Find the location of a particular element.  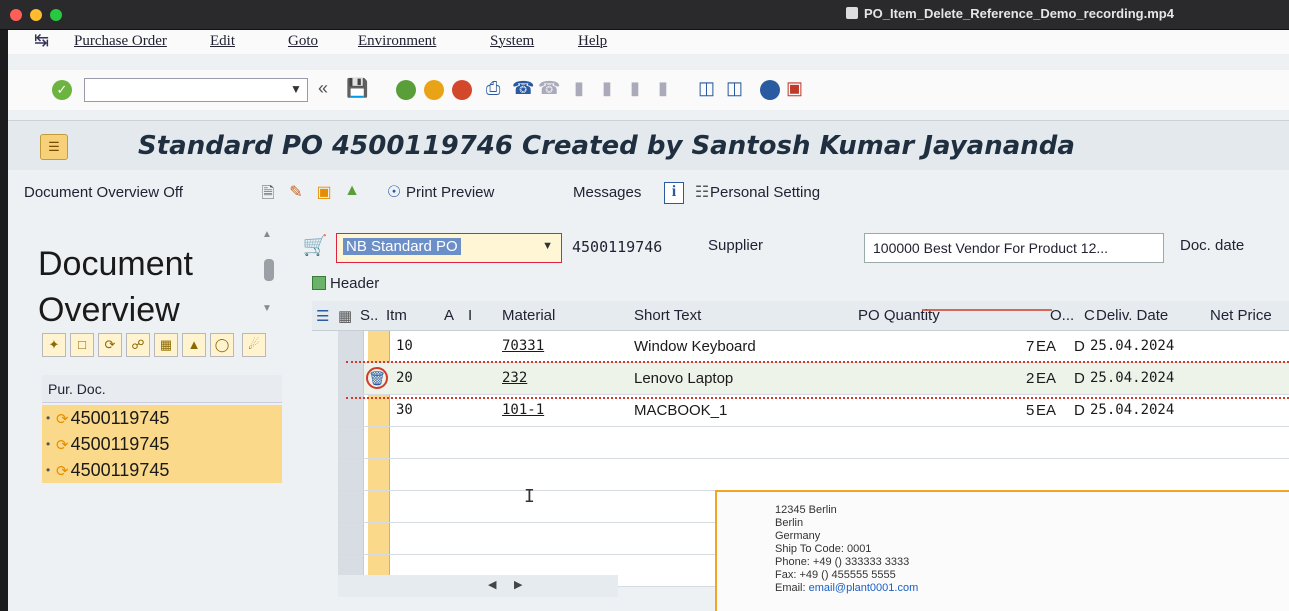

layout-menu-icon: ▣ is located at coordinates (794, 88).